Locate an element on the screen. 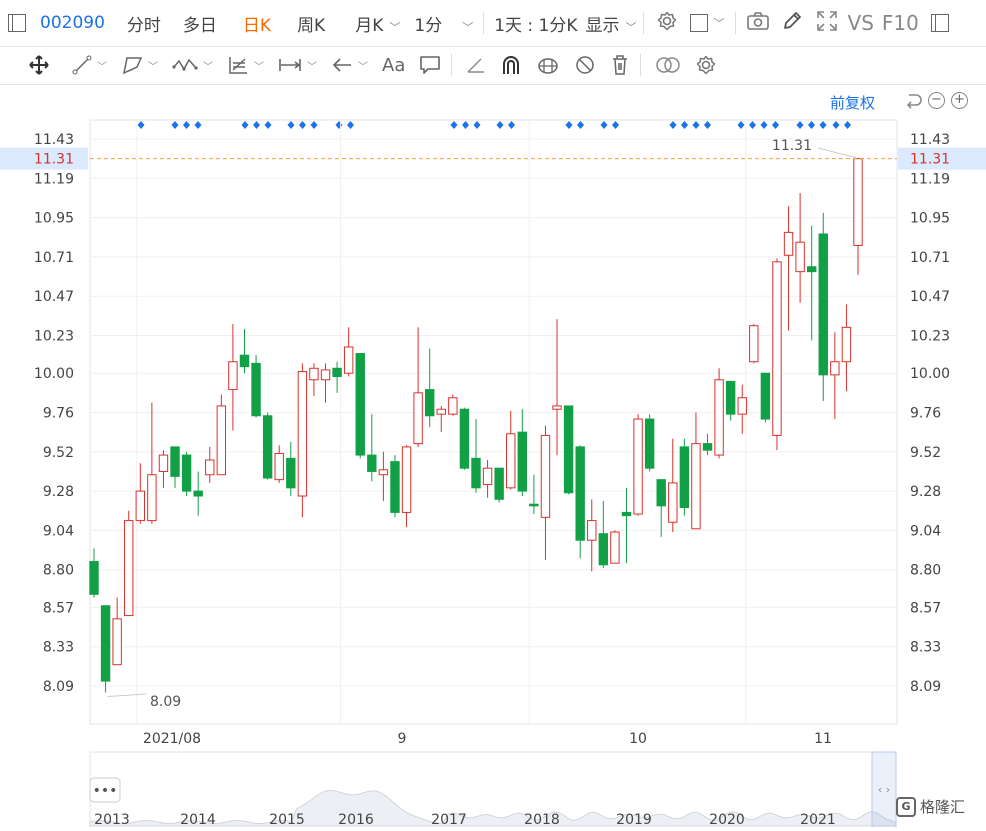 The image size is (986, 831). magnet-icon is located at coordinates (511, 65).